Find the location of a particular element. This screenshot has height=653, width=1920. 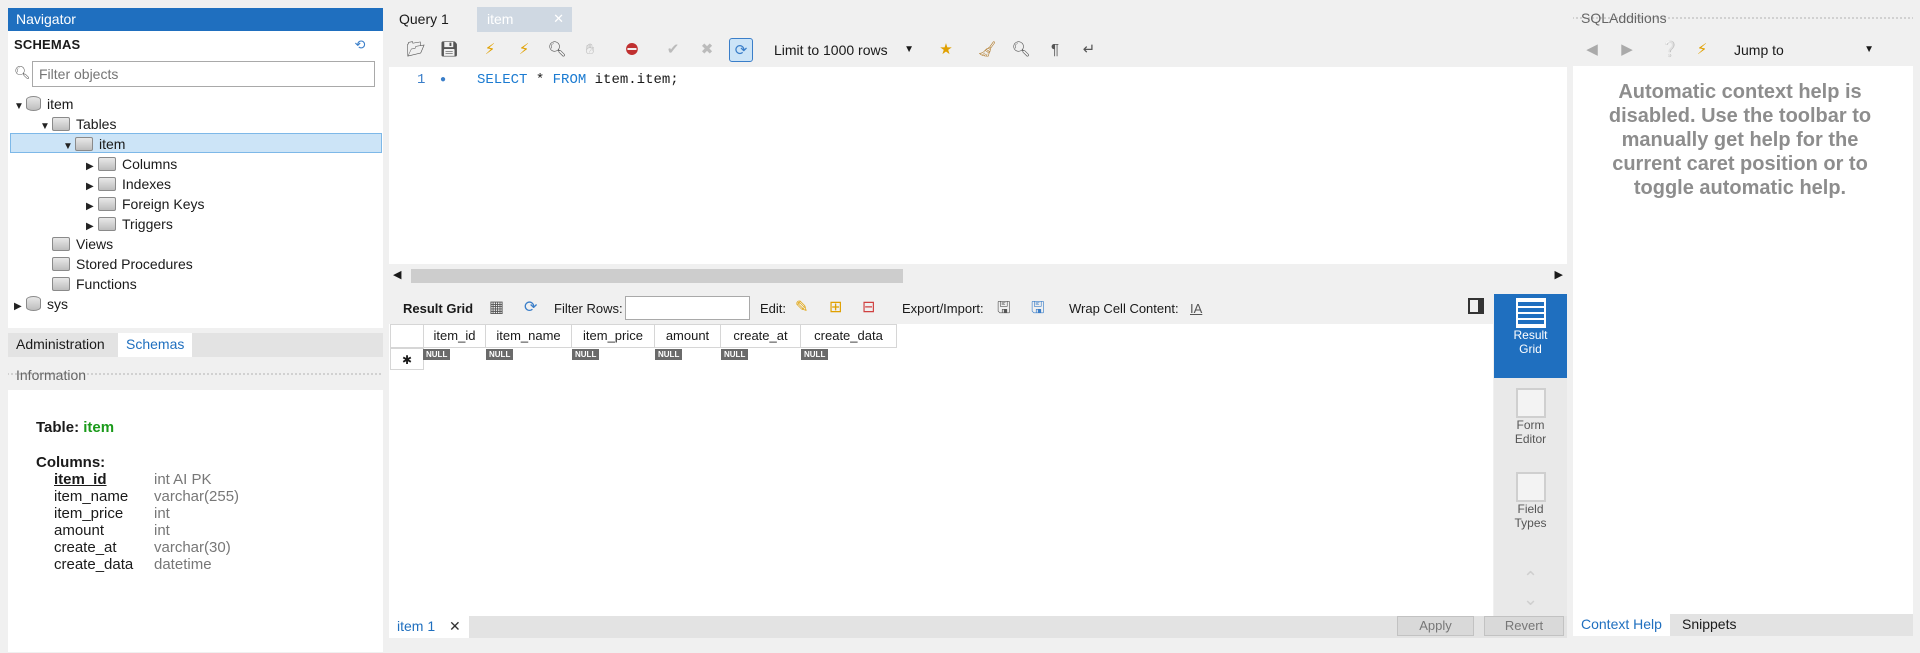

row-header is located at coordinates (407, 336).